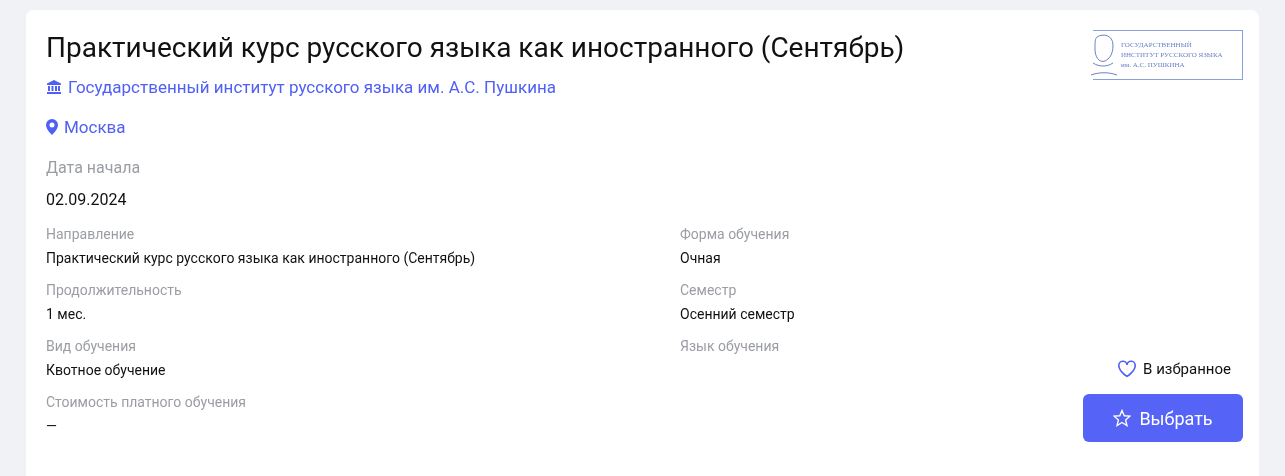 This screenshot has height=476, width=1285. Describe the element at coordinates (51, 426) in the screenshot. I see `field-value: —` at that location.